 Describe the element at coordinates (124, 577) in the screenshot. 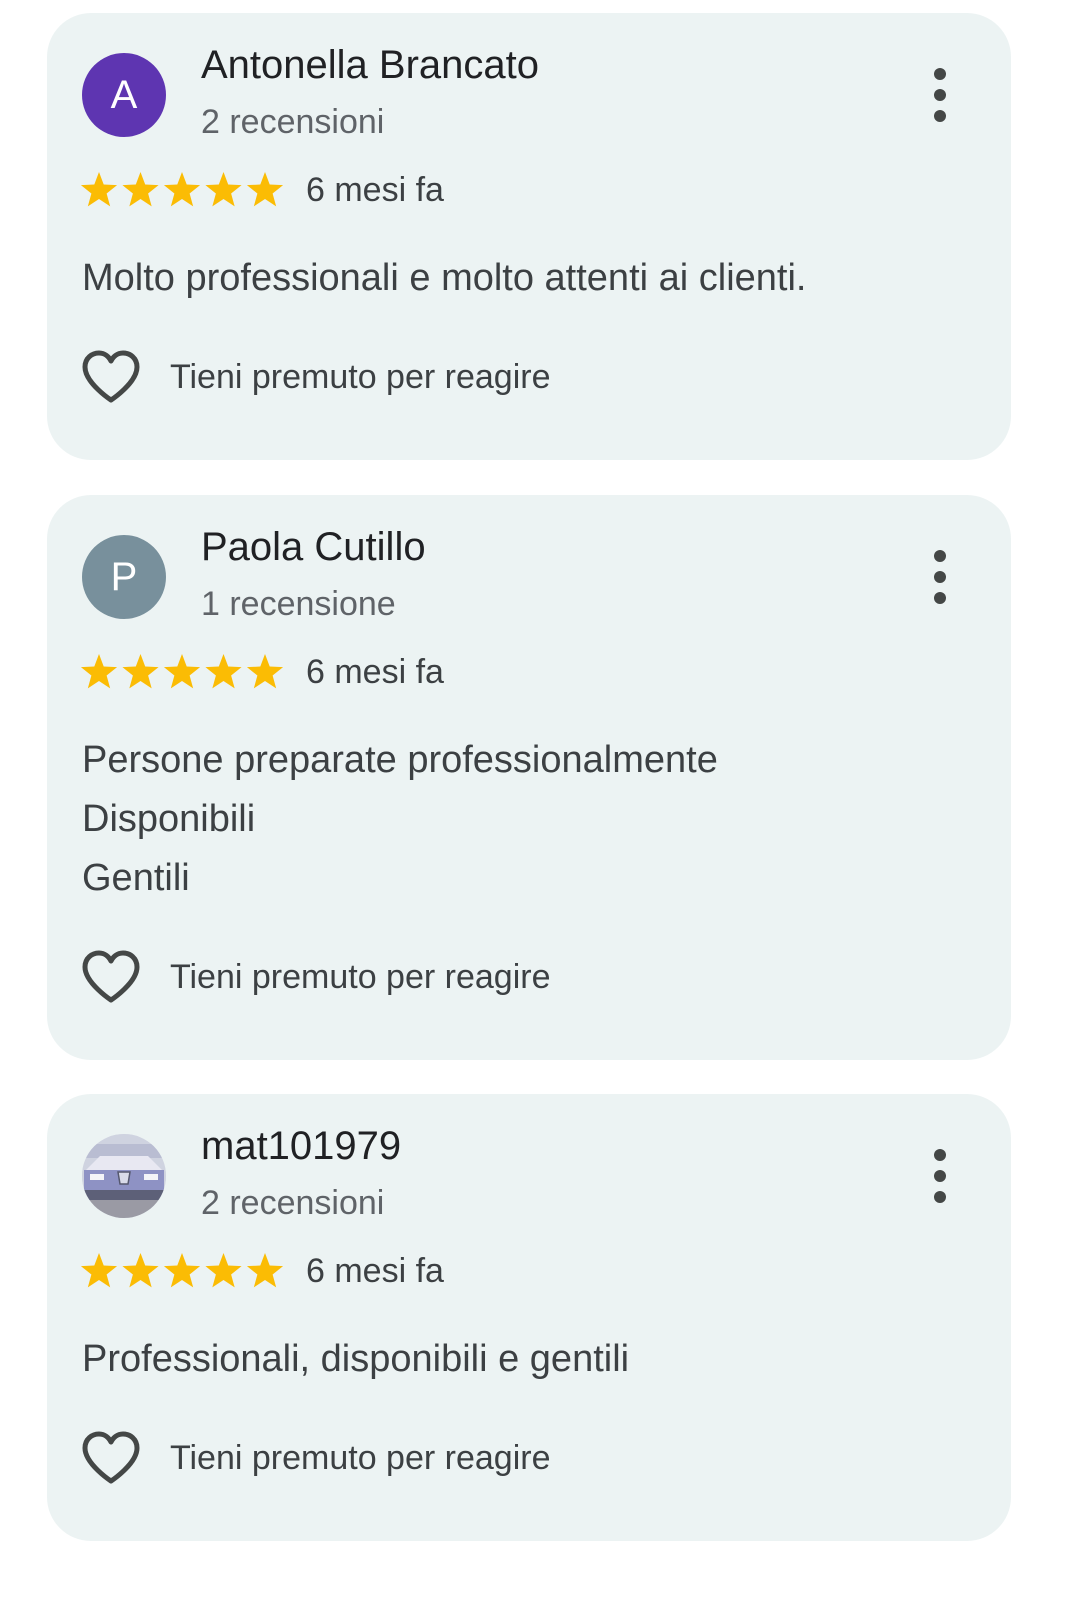

I see `avatar: P` at that location.